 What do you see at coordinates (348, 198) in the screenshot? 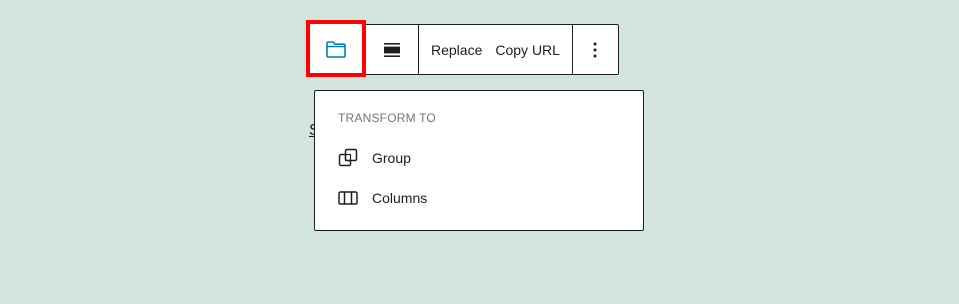
I see `columns-icon` at bounding box center [348, 198].